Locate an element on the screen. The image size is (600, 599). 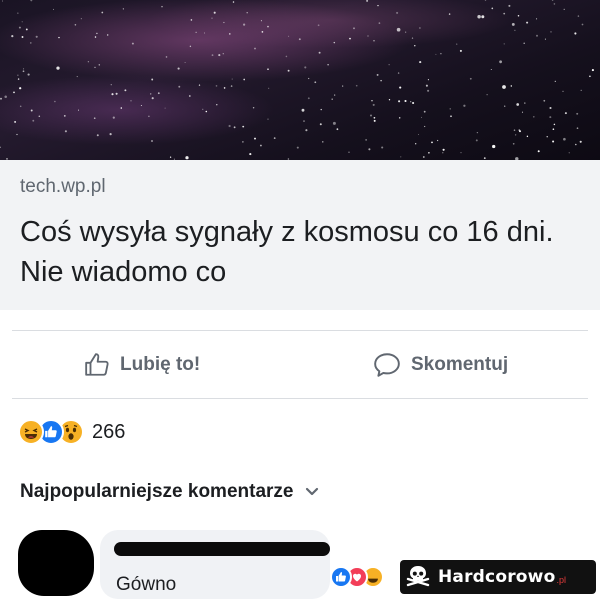
comment-avatar-redacted is located at coordinates (56, 563).